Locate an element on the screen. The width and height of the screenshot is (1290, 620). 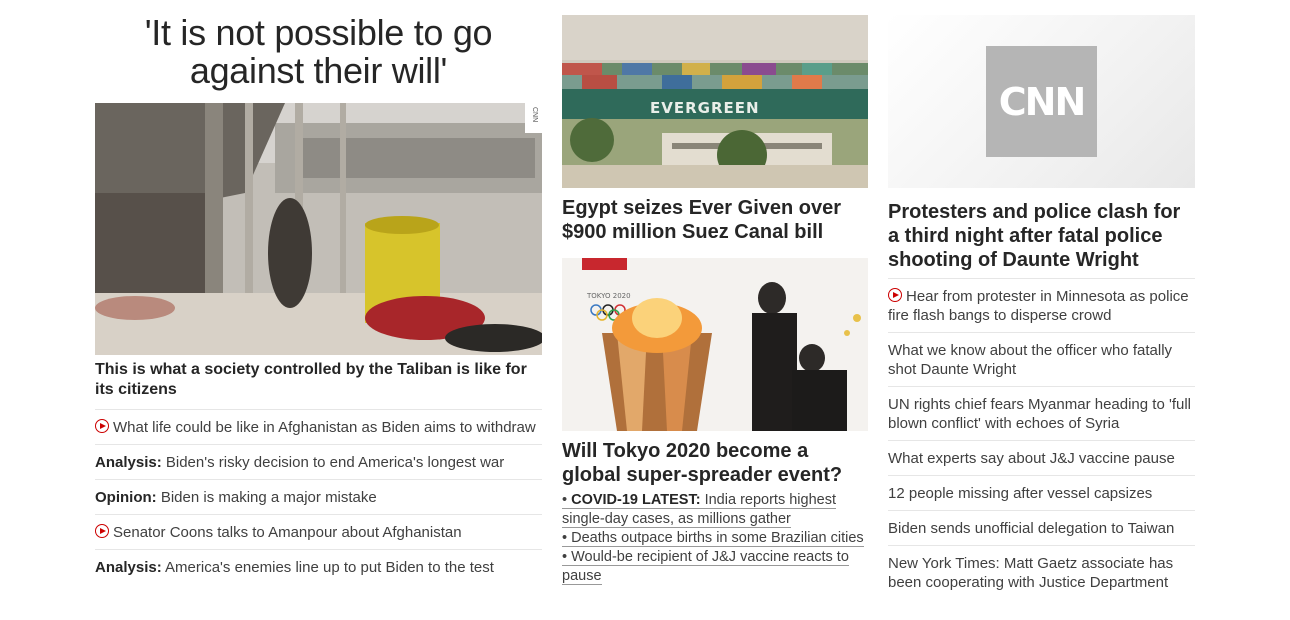
link-text: Biden is making a major mistake is located at coordinates (269, 497).